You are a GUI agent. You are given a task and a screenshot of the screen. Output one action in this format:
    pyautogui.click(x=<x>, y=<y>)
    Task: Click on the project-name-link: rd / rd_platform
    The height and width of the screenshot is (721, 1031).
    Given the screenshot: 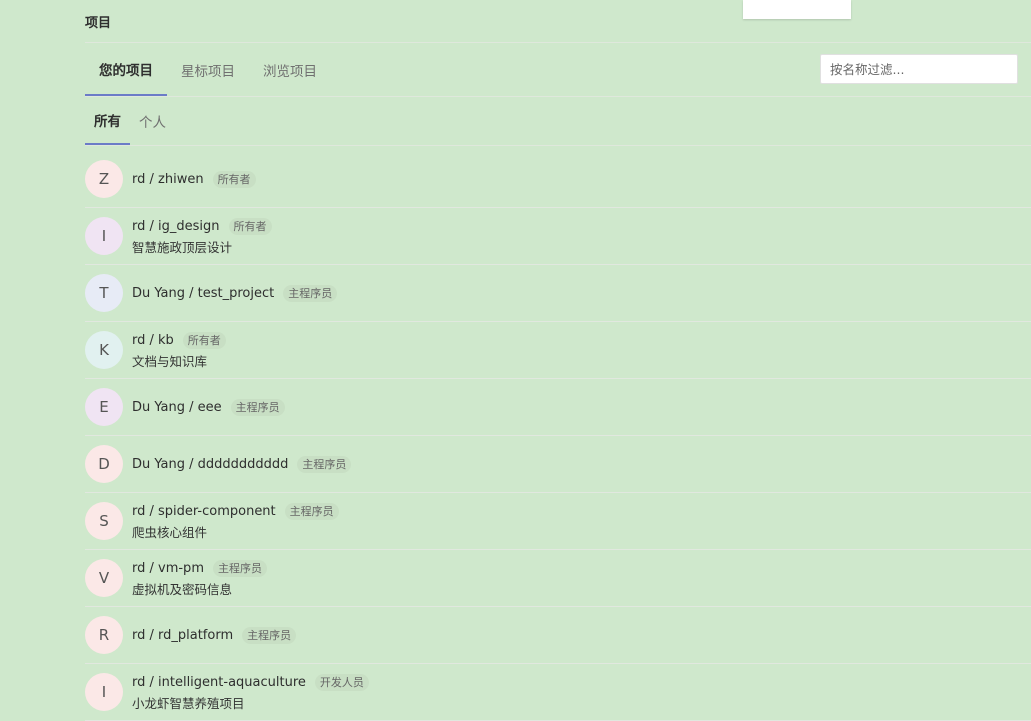 What is the action you would take?
    pyautogui.click(x=182, y=635)
    